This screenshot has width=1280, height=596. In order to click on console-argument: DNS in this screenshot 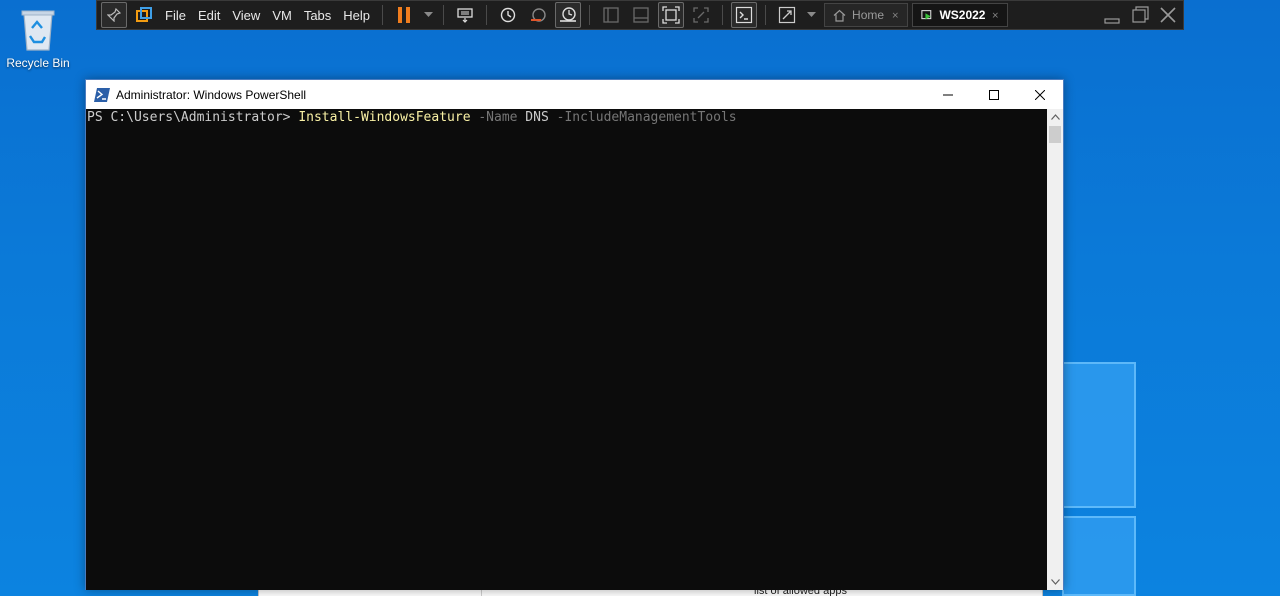, I will do `click(533, 117)`.